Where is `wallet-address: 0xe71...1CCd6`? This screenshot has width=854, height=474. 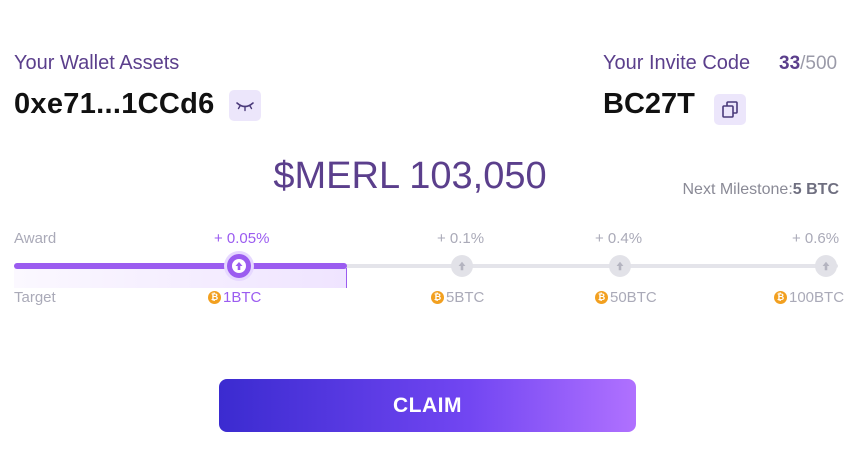 wallet-address: 0xe71...1CCd6 is located at coordinates (114, 104).